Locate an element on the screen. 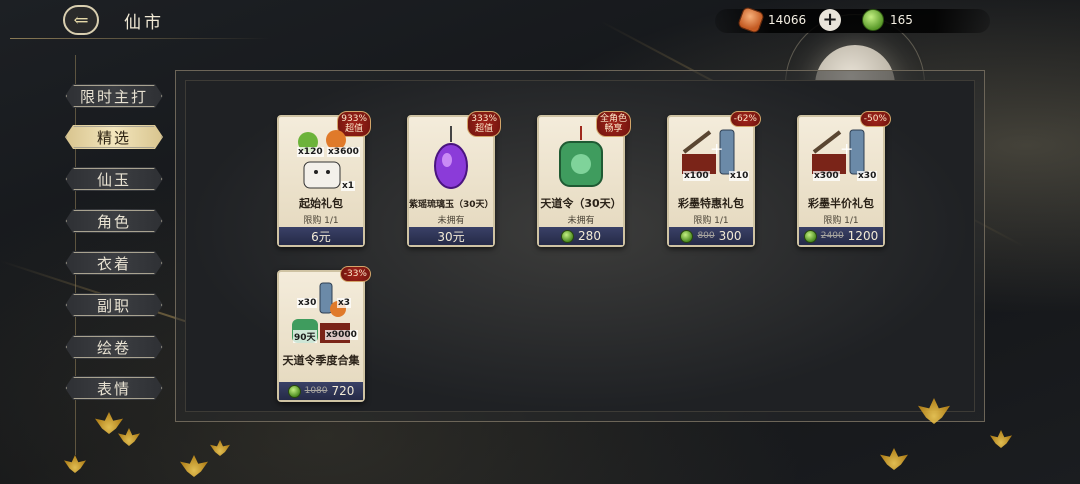  product-name: 天道令季度合集 is located at coordinates (321, 360).